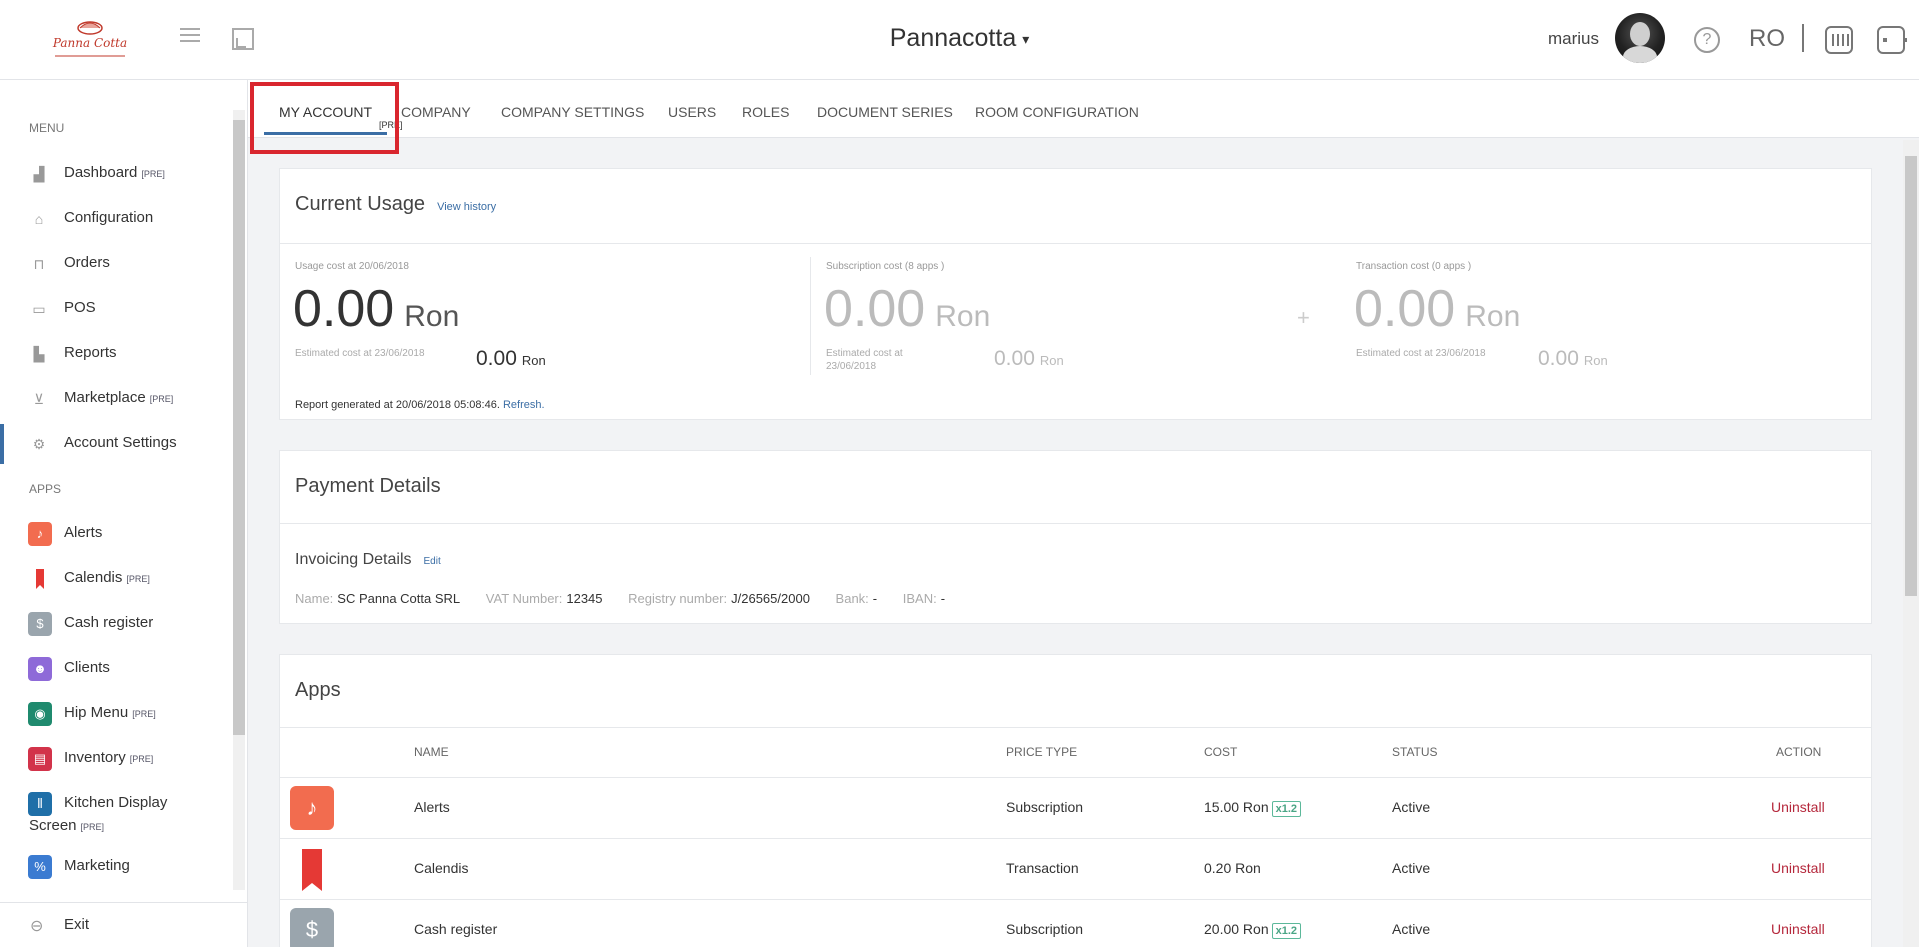 This screenshot has width=1919, height=947. What do you see at coordinates (1493, 316) in the screenshot?
I see `transaction-unit: Ron` at bounding box center [1493, 316].